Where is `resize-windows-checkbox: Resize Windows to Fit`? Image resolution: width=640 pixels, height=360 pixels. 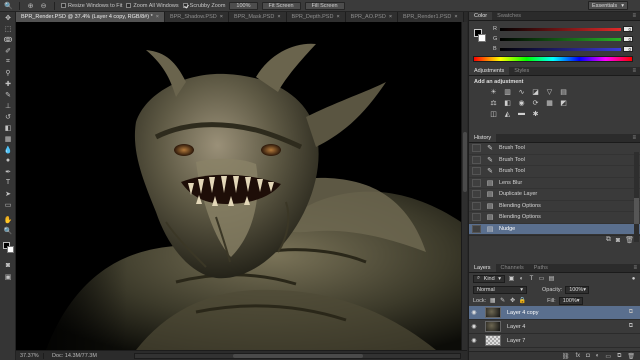 resize-windows-checkbox: Resize Windows to Fit is located at coordinates (91, 6).